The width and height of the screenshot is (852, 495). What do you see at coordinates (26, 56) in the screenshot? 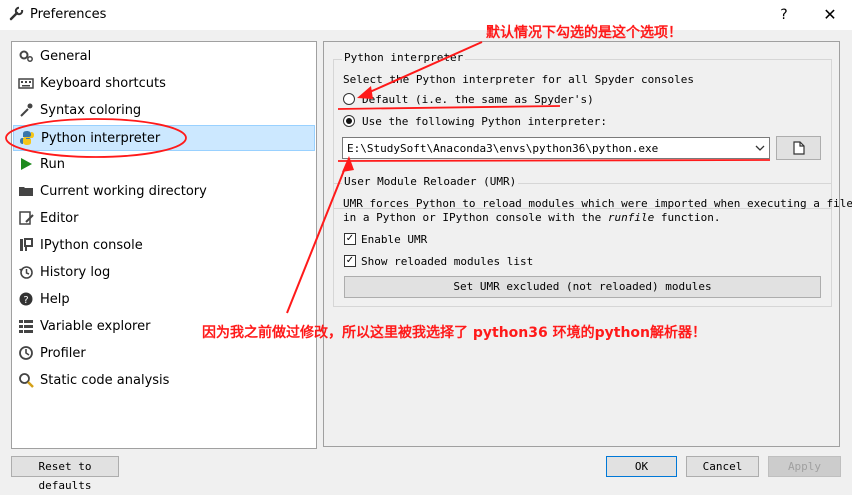
I see `gear-icon` at bounding box center [26, 56].